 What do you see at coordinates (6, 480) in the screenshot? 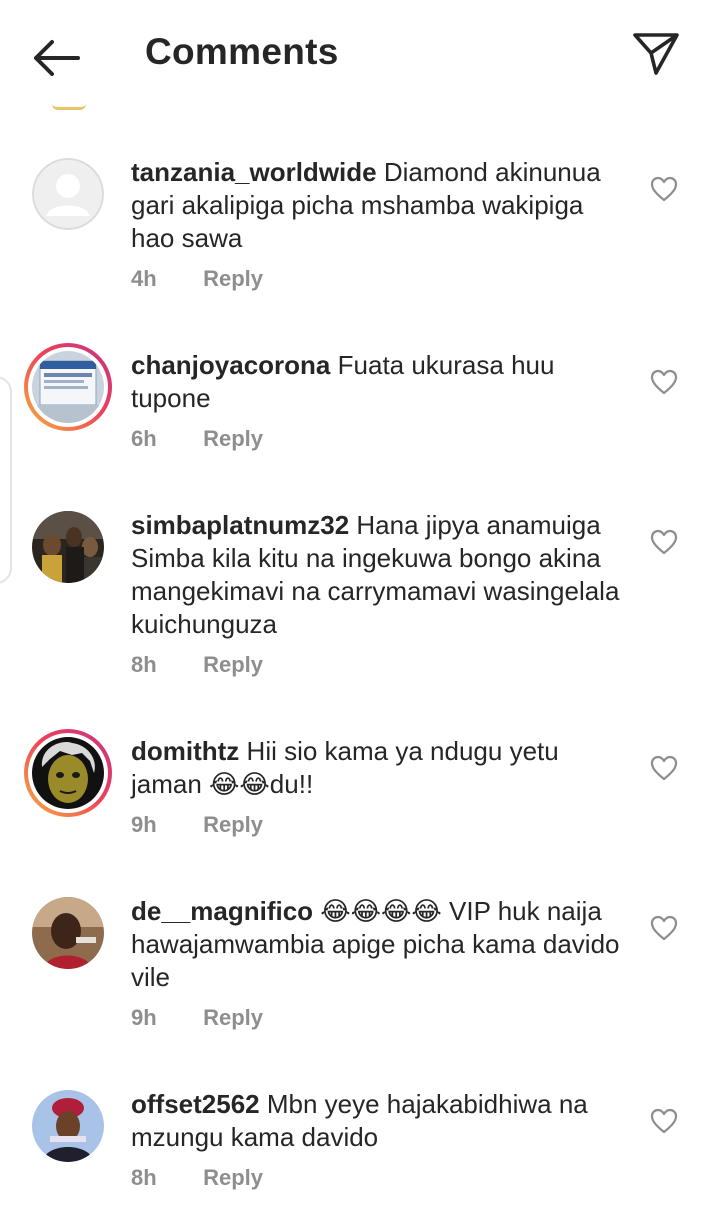
I see `side-panel-edge` at bounding box center [6, 480].